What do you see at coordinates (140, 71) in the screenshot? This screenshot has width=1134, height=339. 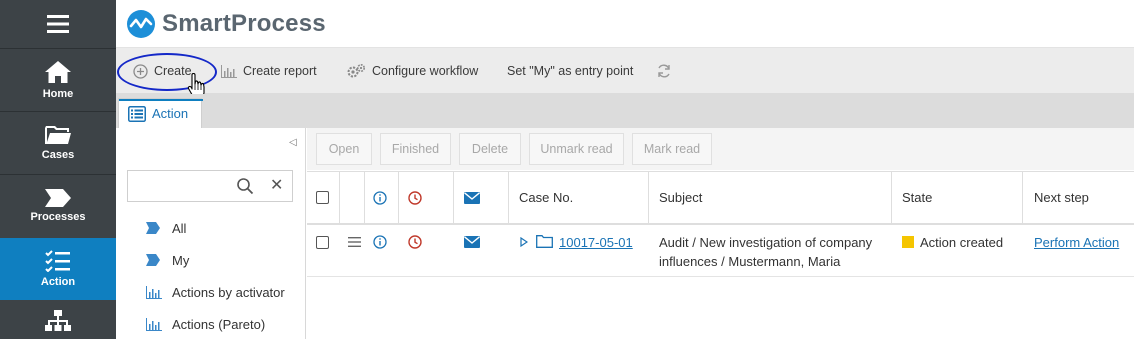 I see `plus-circle-icon` at bounding box center [140, 71].